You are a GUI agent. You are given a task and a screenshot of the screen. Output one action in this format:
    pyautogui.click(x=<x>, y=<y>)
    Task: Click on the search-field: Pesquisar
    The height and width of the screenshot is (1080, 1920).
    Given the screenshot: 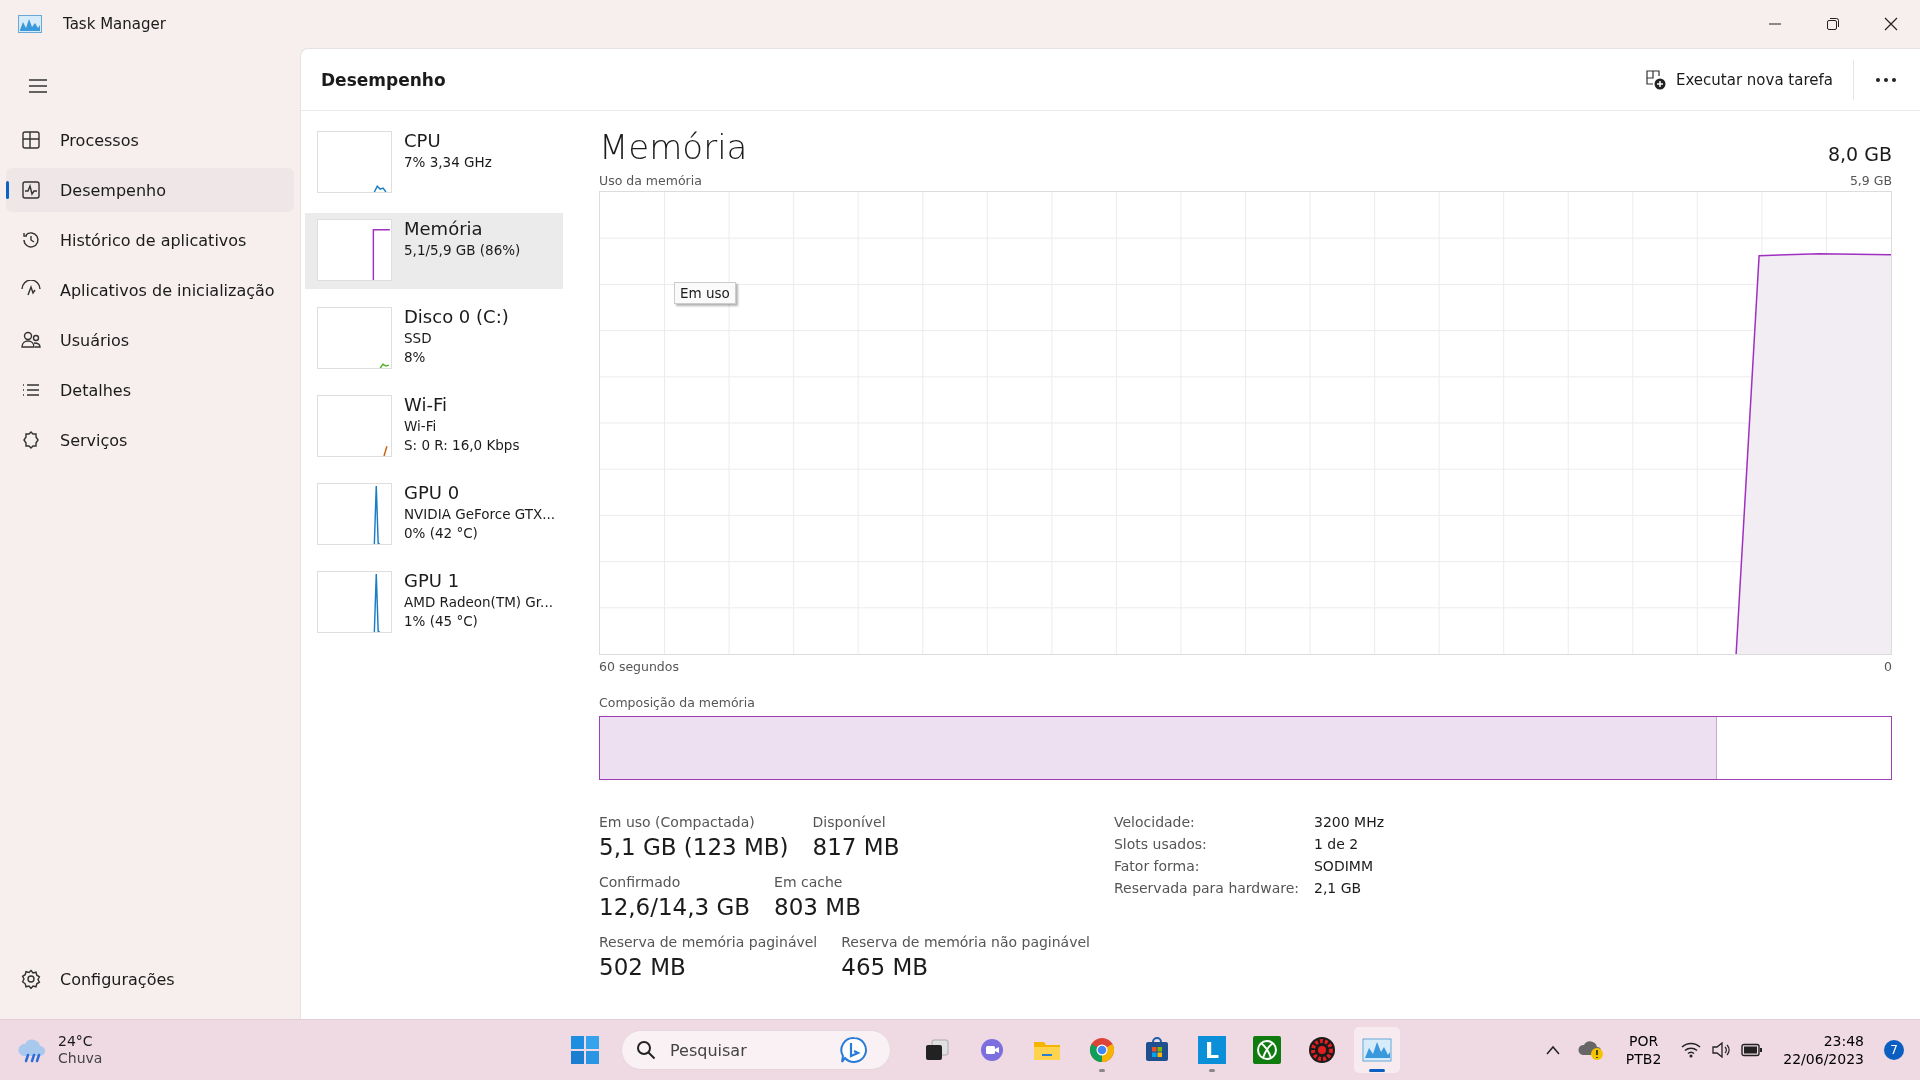 What is the action you would take?
    pyautogui.click(x=756, y=1050)
    